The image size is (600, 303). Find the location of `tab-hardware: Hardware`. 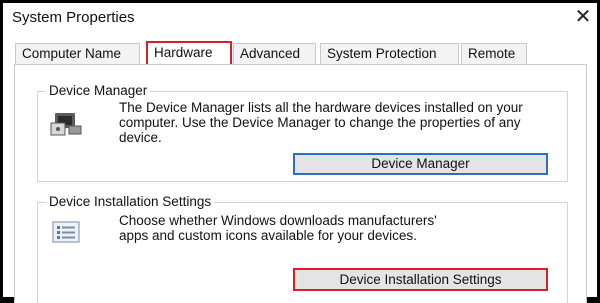

tab-hardware: Hardware is located at coordinates (189, 53).